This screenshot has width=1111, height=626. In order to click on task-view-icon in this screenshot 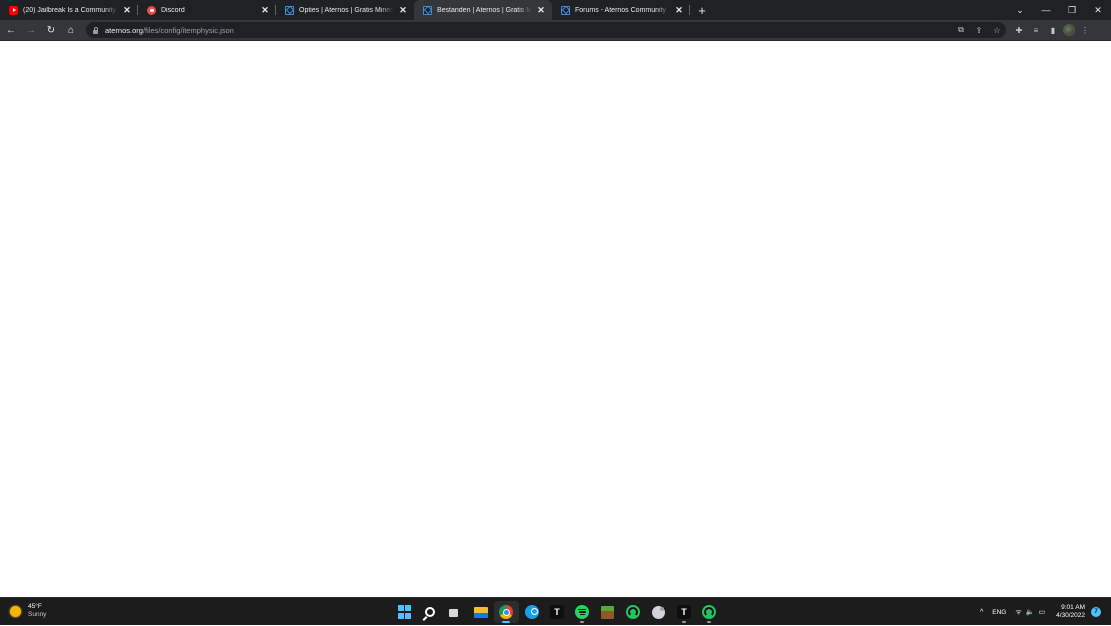, I will do `click(455, 612)`.